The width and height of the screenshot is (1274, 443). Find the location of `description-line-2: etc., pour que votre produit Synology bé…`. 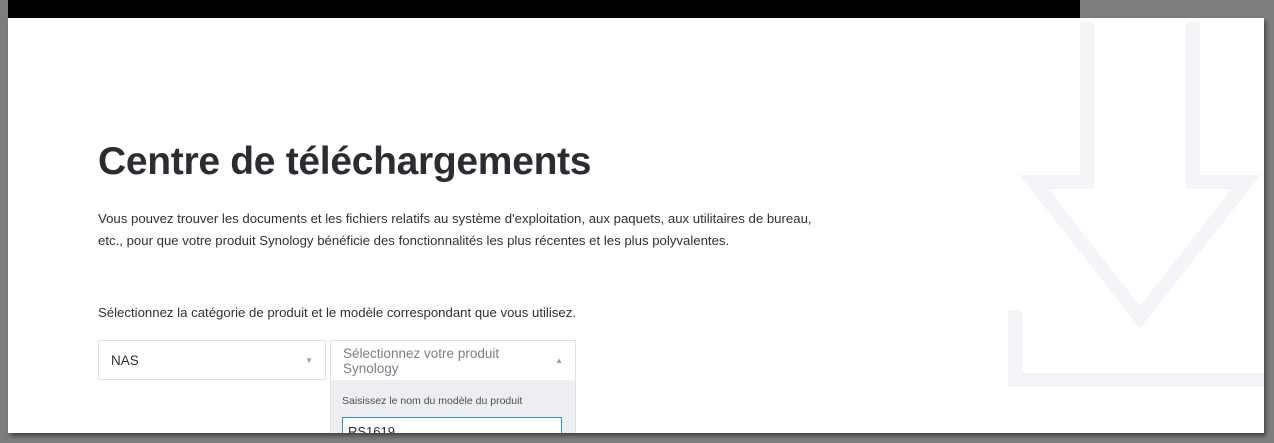

description-line-2: etc., pour que votre produit Synology bé… is located at coordinates (414, 240).